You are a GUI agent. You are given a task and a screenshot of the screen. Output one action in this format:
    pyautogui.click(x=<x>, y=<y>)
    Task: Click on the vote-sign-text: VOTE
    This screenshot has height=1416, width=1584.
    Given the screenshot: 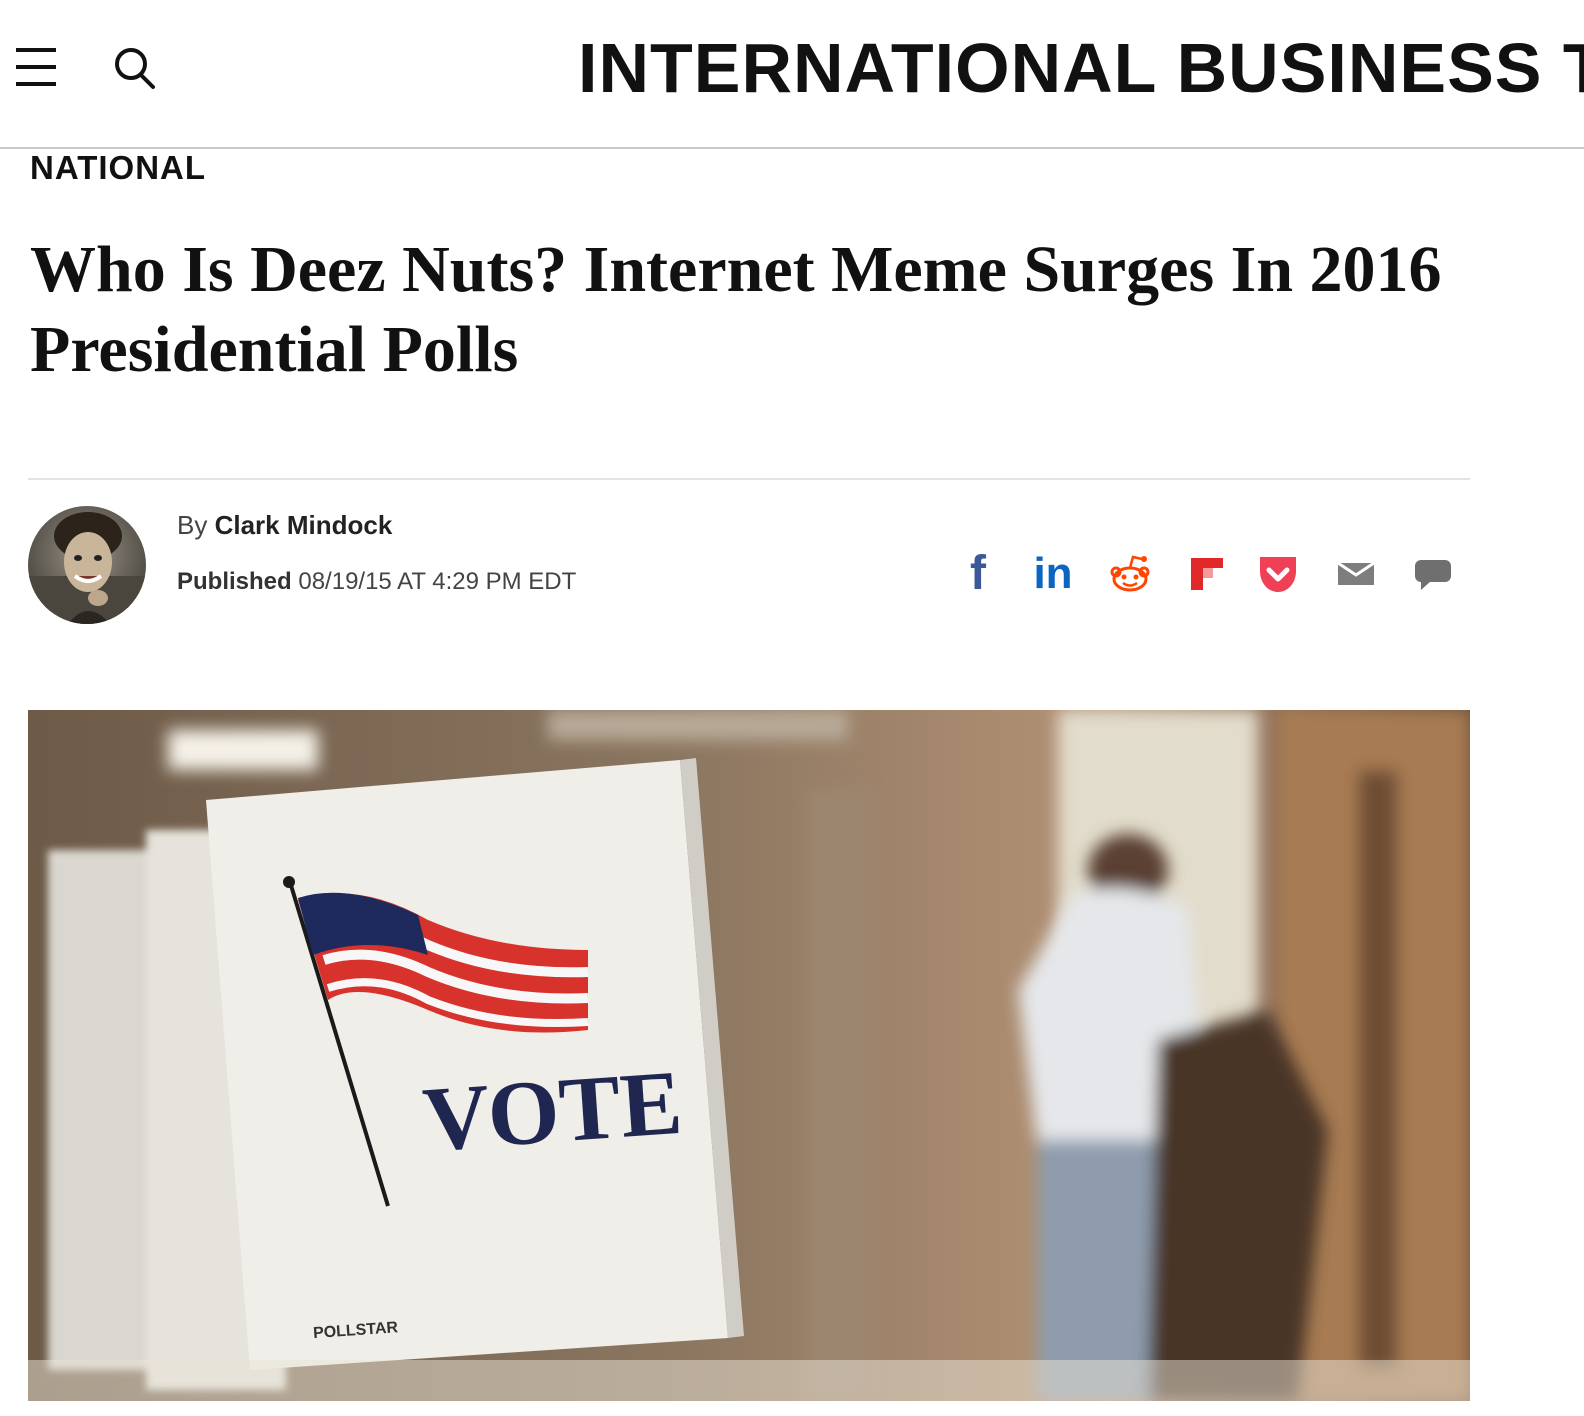 What is the action you would take?
    pyautogui.click(x=552, y=1111)
    